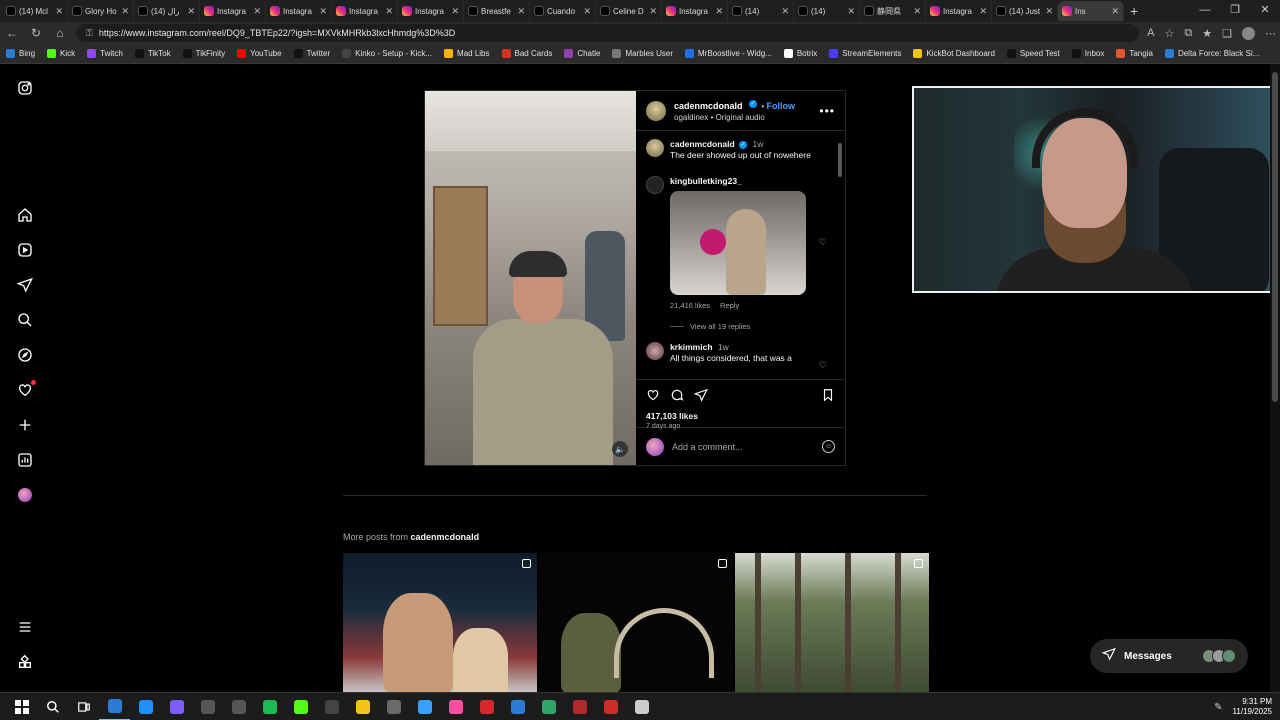 Image resolution: width=1280 pixels, height=720 pixels. I want to click on bookmark-item: Tangia, so click(1134, 53).